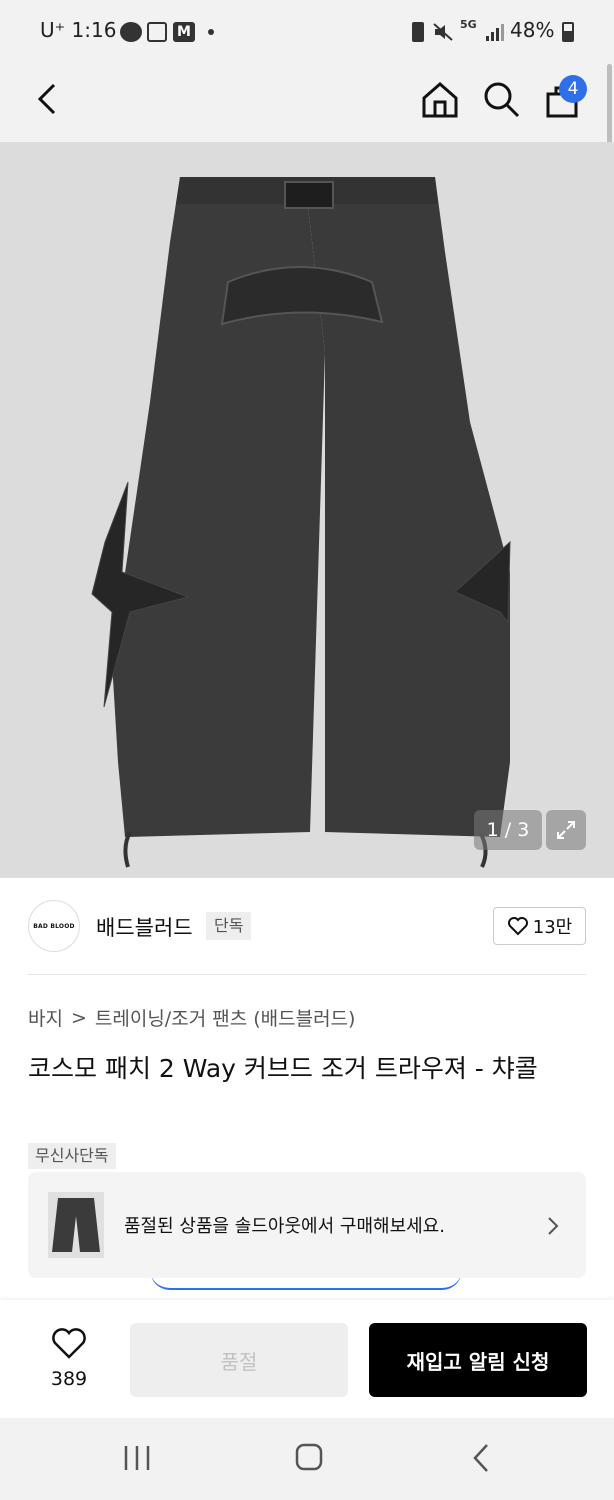 The width and height of the screenshot is (614, 1500). What do you see at coordinates (54, 926) in the screenshot?
I see `brand-logo: BAD BLOOD` at bounding box center [54, 926].